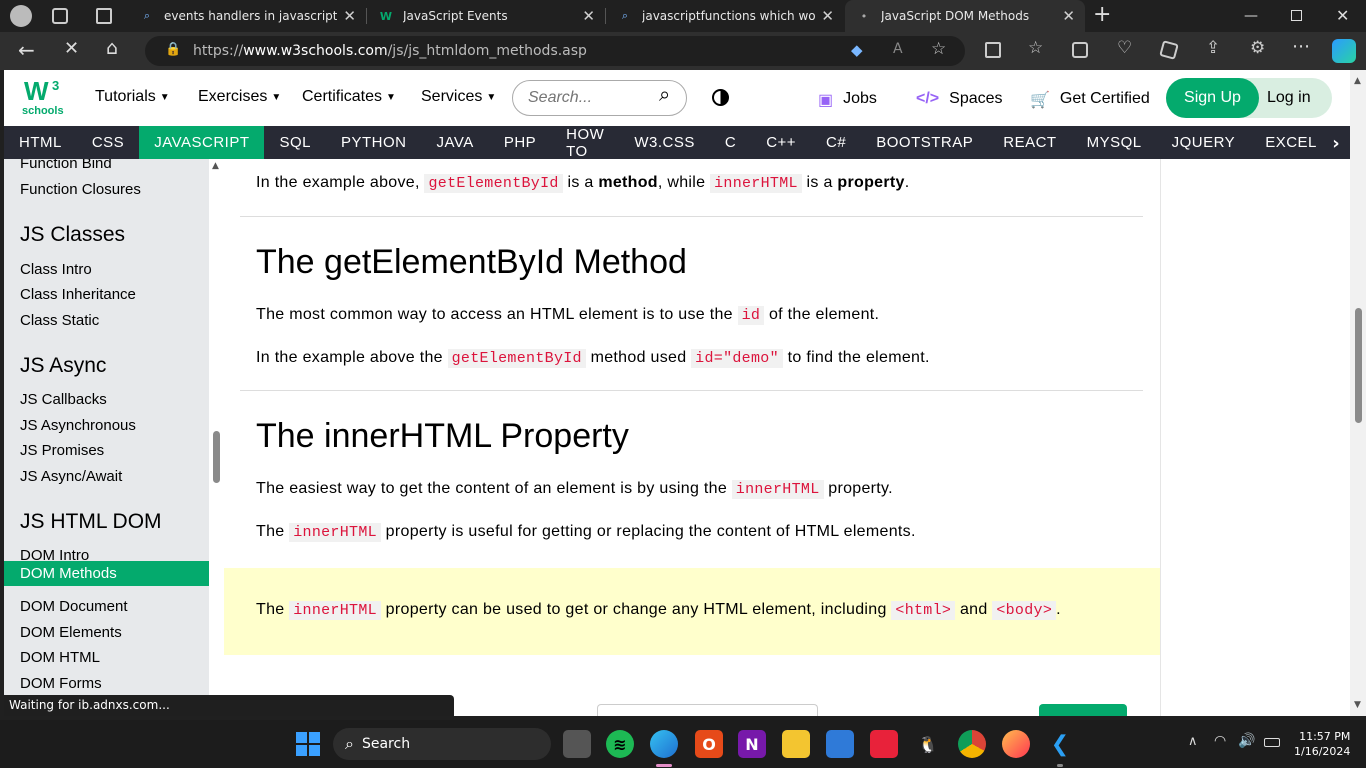 This screenshot has height=768, width=1366. What do you see at coordinates (63, 399) in the screenshot?
I see `sidebar-item: JS Callbacks` at bounding box center [63, 399].